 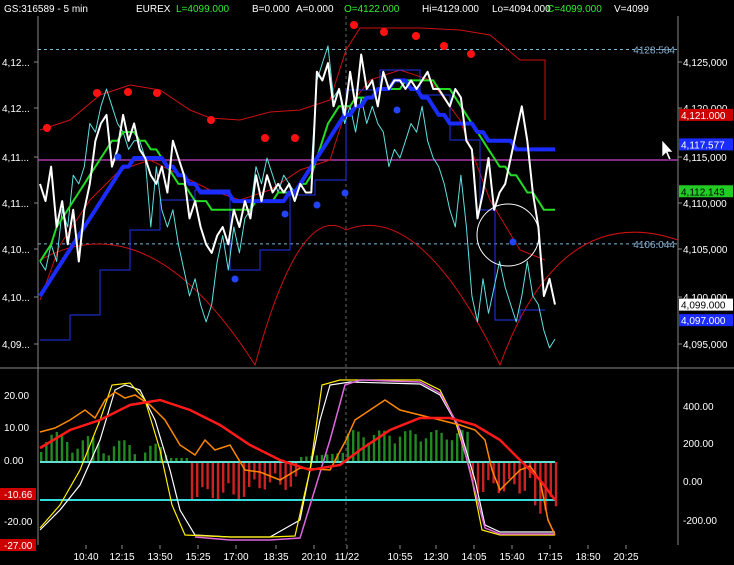 What do you see at coordinates (654, 50) in the screenshot?
I see `reference-label: 4128.584` at bounding box center [654, 50].